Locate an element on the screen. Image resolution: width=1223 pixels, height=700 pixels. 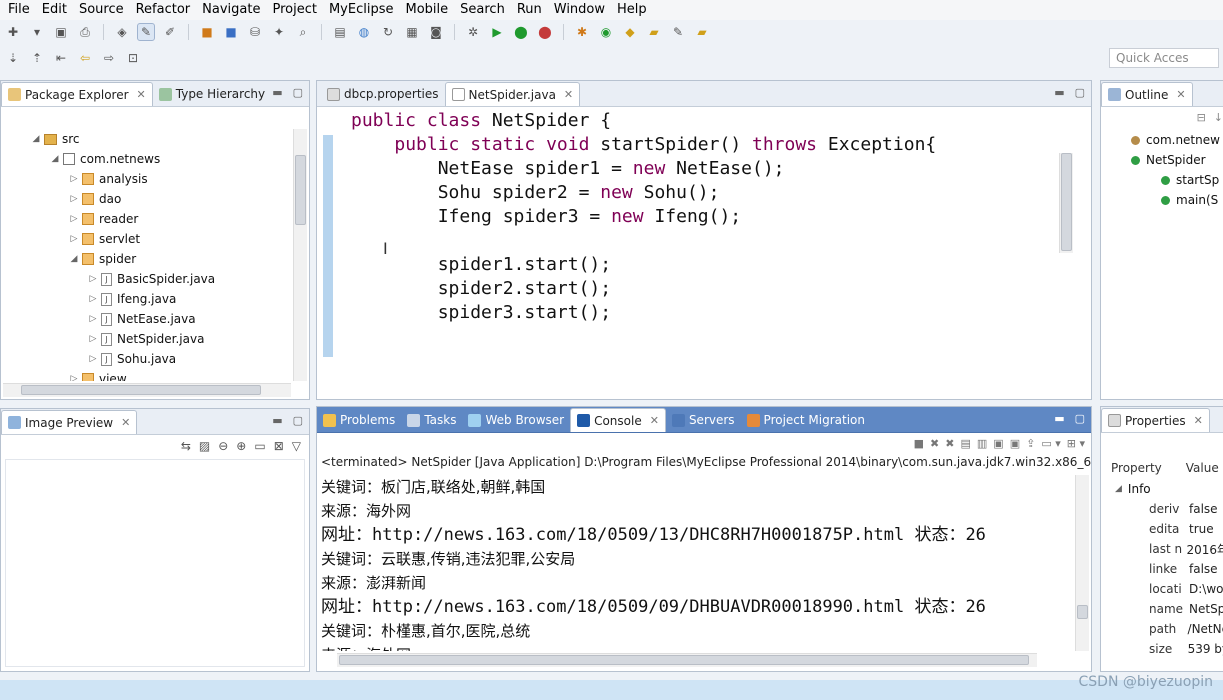
console-scrollbar is located at coordinates (1082, 563).